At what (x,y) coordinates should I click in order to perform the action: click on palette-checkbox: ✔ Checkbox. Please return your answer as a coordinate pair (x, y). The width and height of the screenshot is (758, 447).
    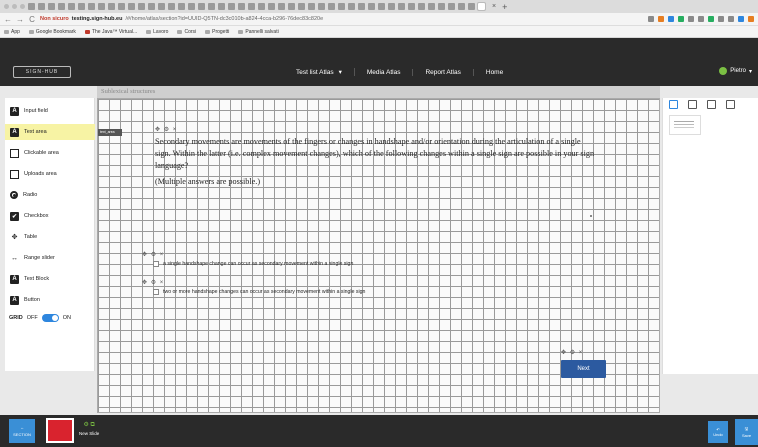
    Looking at the image, I should click on (50, 216).